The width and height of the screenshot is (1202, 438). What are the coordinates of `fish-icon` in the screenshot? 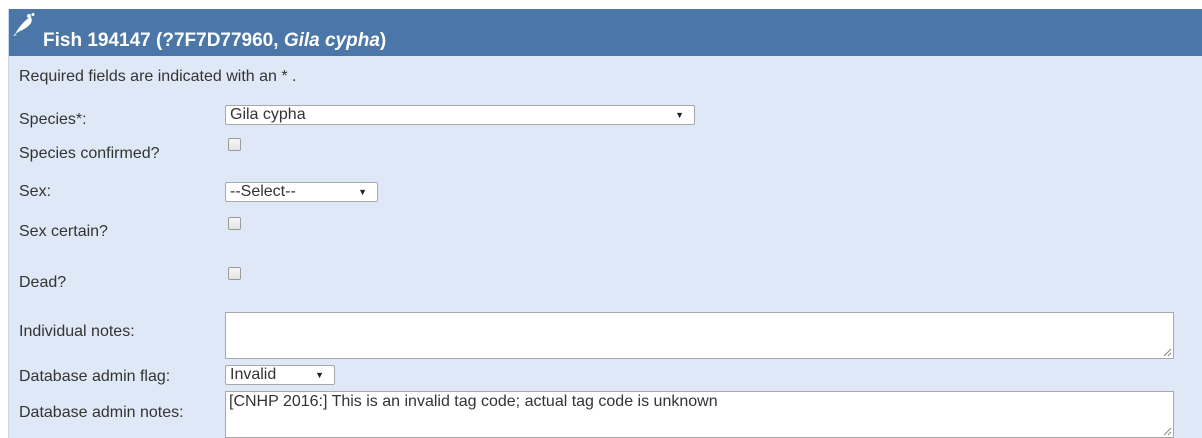 It's located at (24, 24).